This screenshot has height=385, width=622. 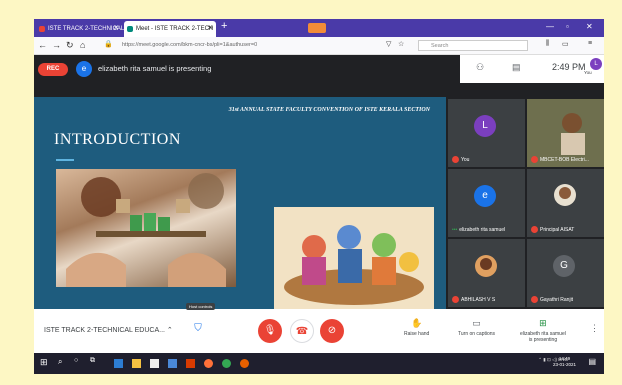 What do you see at coordinates (224, 26) in the screenshot?
I see `new-tab-button: +` at bounding box center [224, 26].